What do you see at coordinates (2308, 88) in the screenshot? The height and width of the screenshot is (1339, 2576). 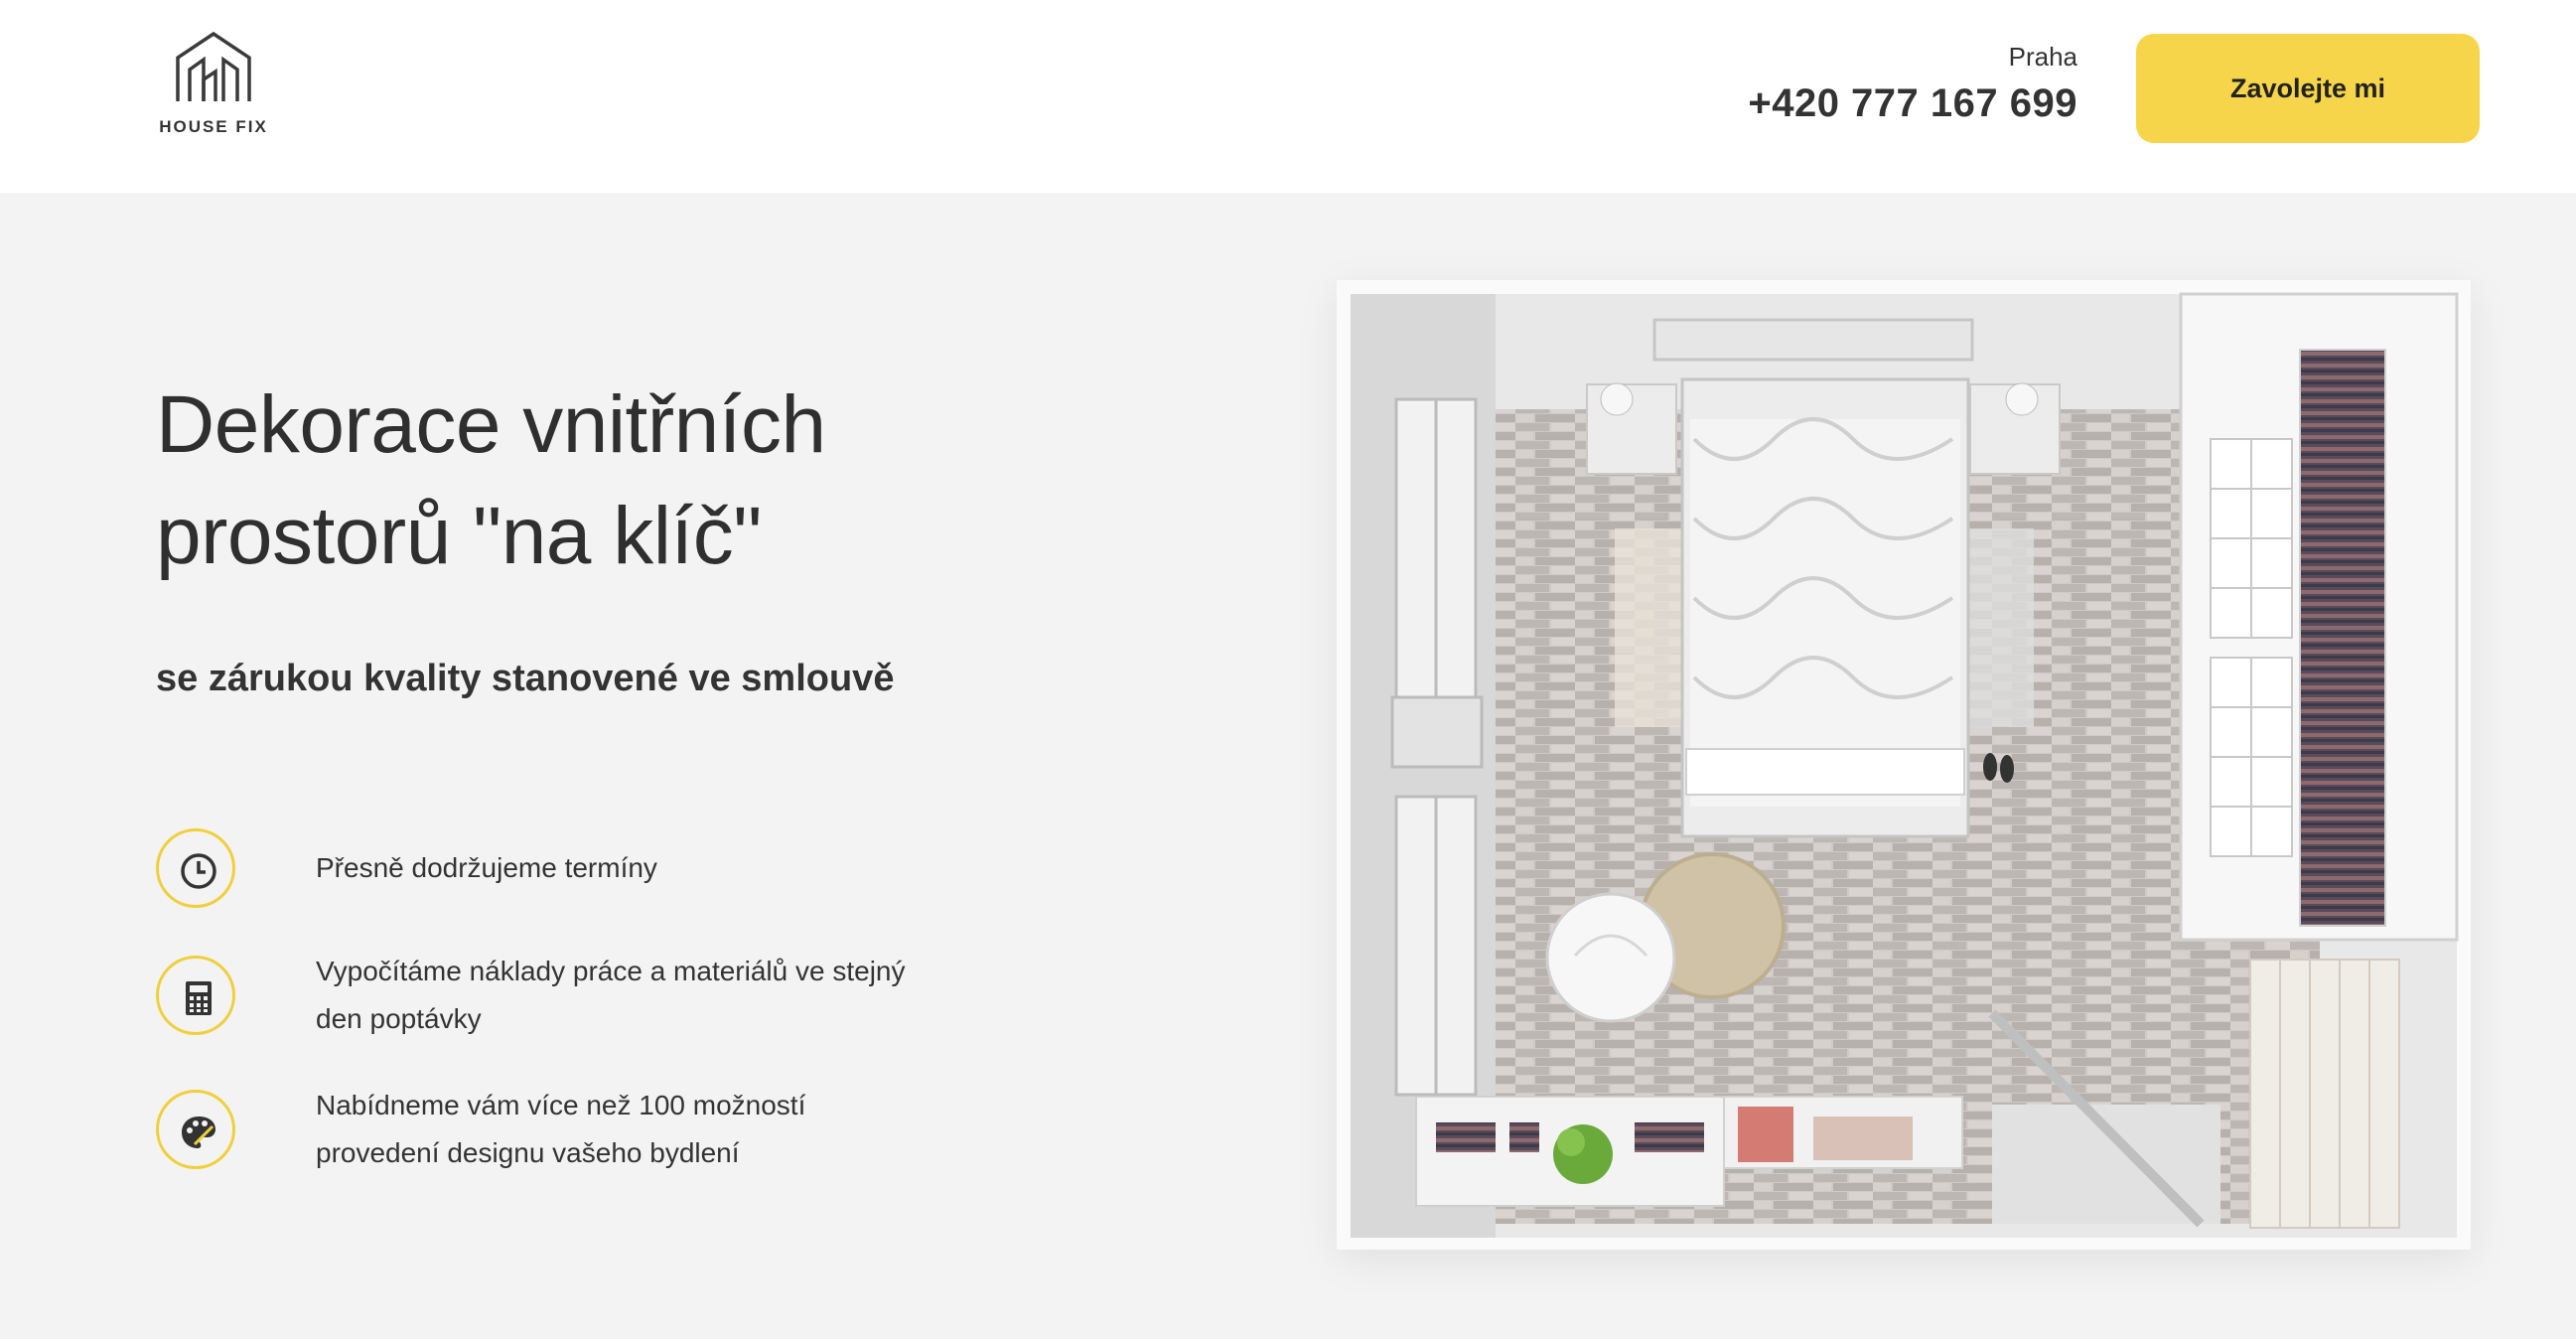 I see `call-me-button: Zavolejte mi` at bounding box center [2308, 88].